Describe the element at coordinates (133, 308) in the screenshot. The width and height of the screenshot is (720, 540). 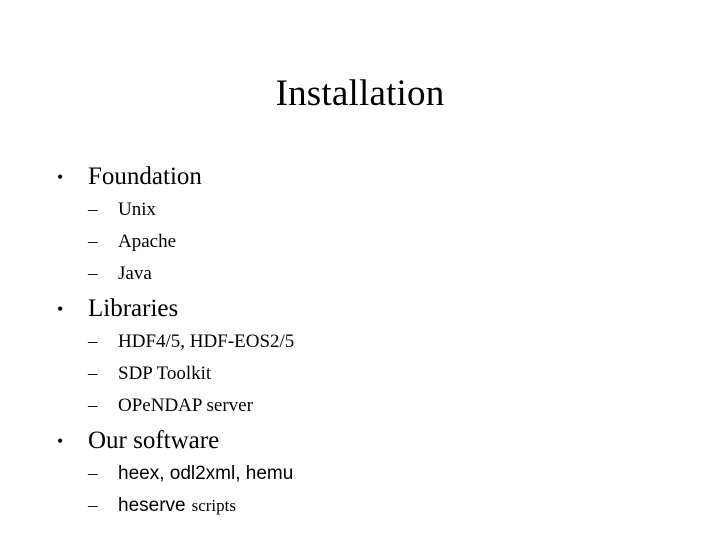
I see `bullet-label-libraries: Libraries` at that location.